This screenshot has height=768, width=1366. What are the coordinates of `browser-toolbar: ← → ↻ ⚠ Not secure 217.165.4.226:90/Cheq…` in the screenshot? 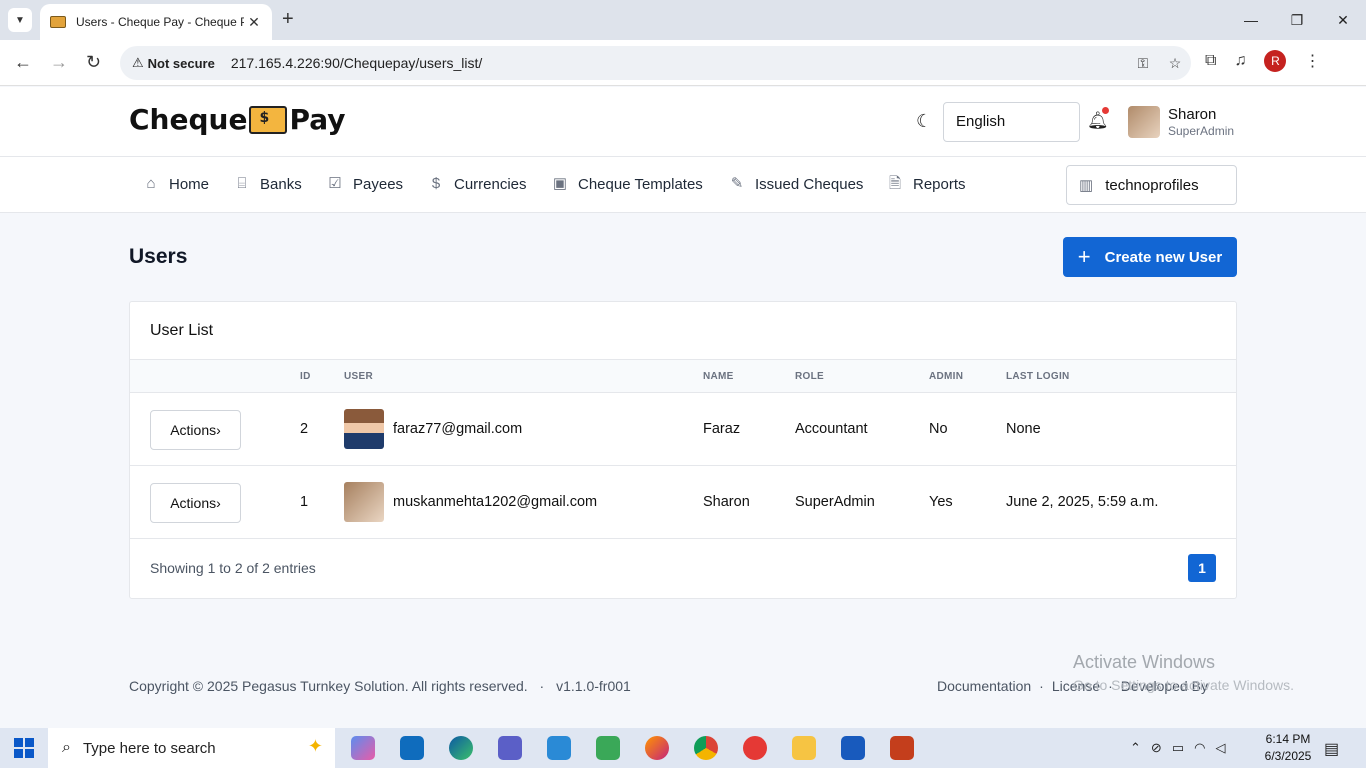 It's located at (683, 63).